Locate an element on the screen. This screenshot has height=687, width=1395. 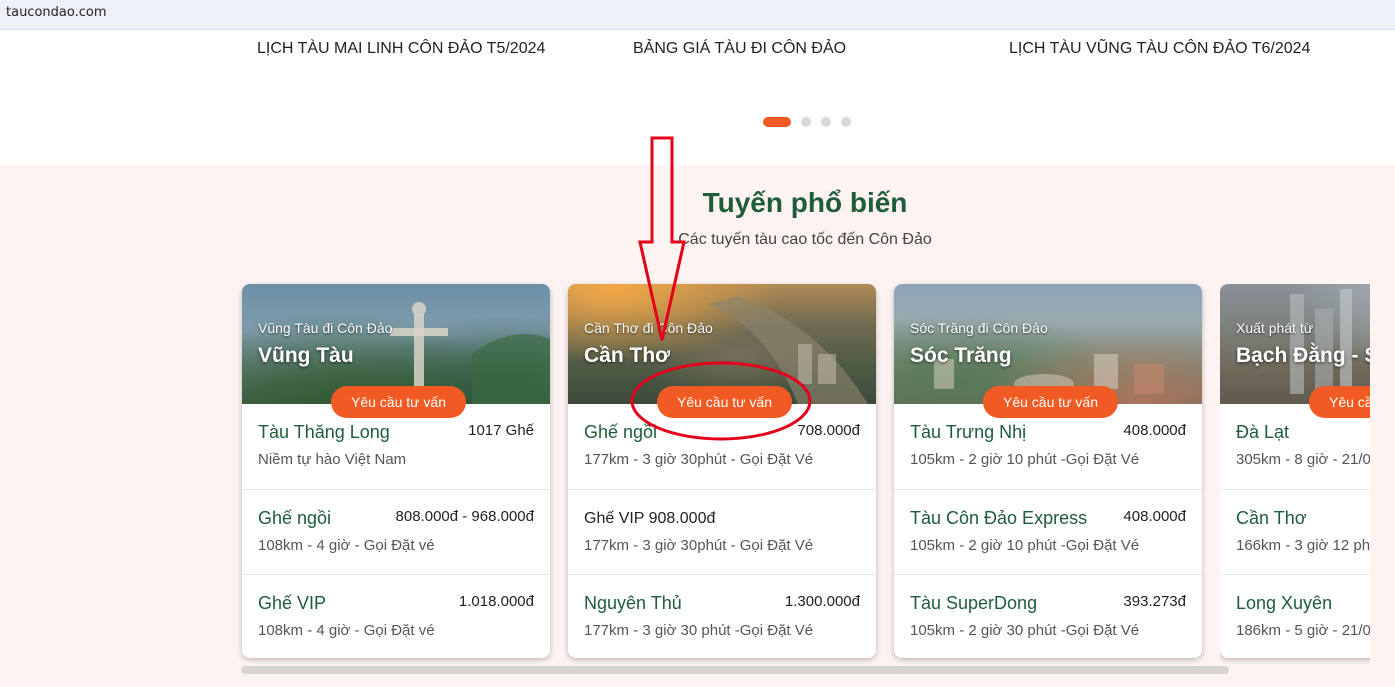
route-name: Sóc Trăng is located at coordinates (961, 355).